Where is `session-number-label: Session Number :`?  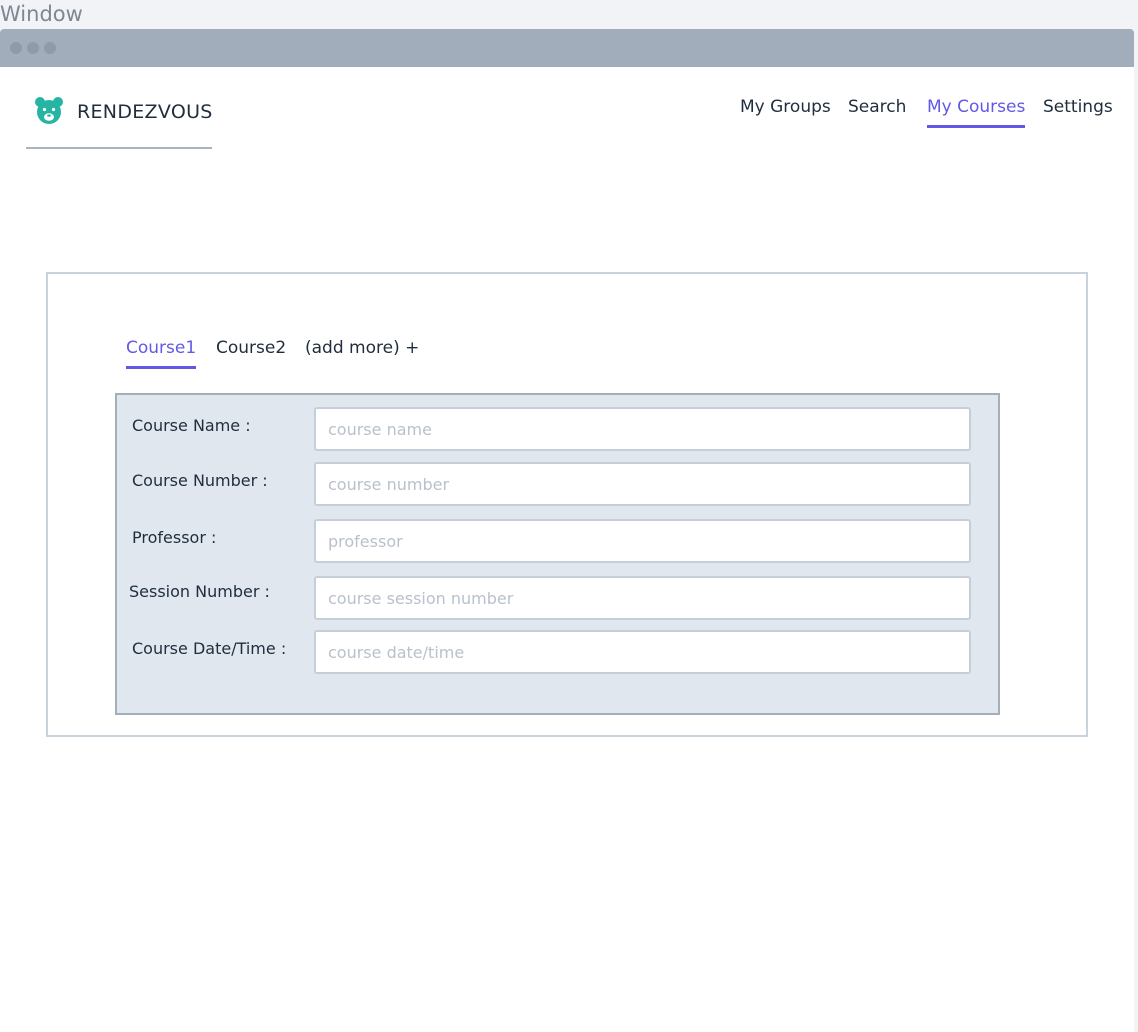
session-number-label: Session Number : is located at coordinates (199, 591).